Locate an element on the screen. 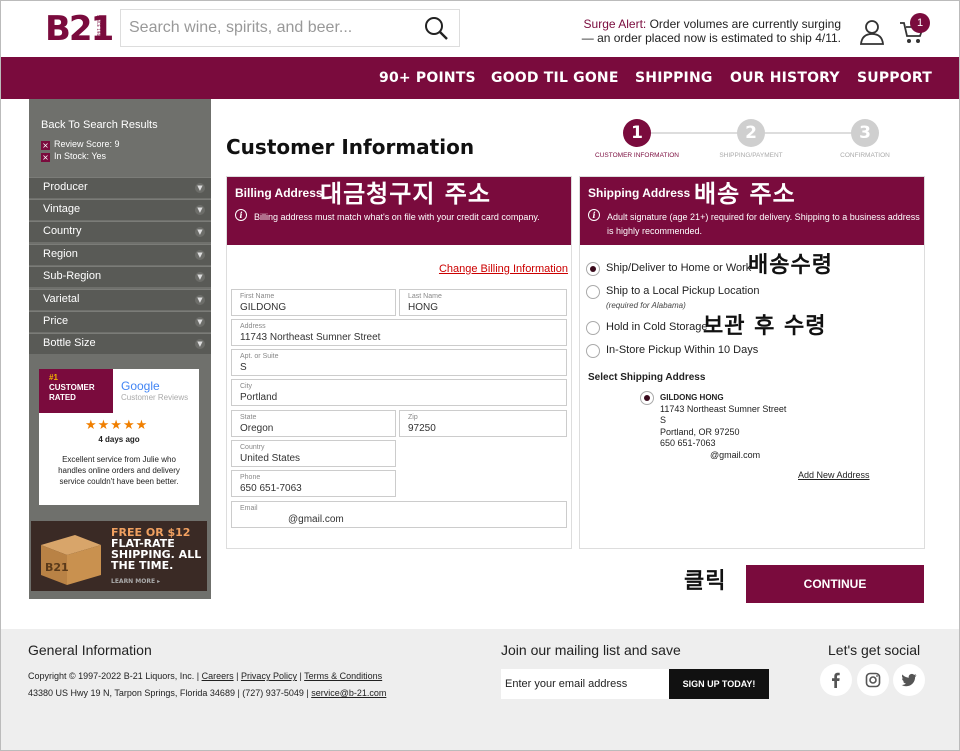 The image size is (960, 751). nav-good-til-gone: GOOD TIL GONE is located at coordinates (555, 78).